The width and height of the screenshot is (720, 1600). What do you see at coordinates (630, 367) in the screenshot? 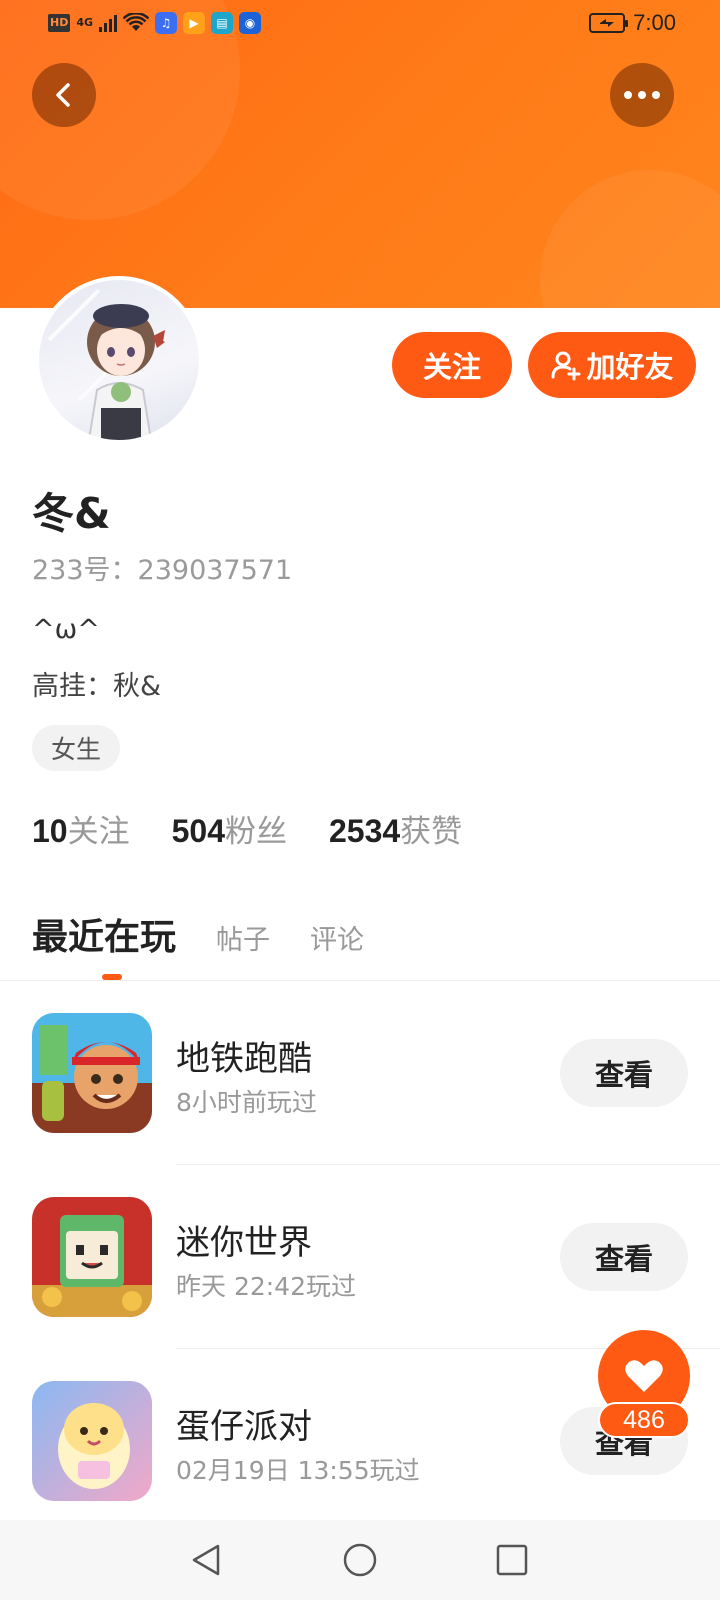
I see `add-friend-label: 加好友` at bounding box center [630, 367].